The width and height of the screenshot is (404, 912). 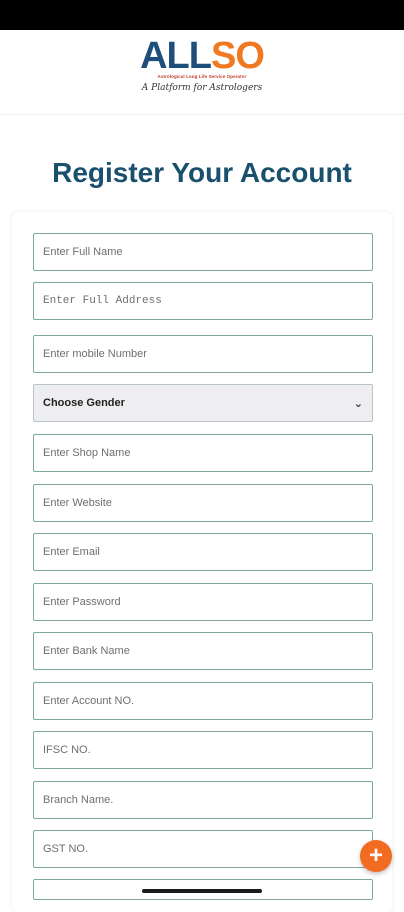 I want to click on logo-subtitle: Astrological Long Life Service Operator, so click(x=202, y=76).